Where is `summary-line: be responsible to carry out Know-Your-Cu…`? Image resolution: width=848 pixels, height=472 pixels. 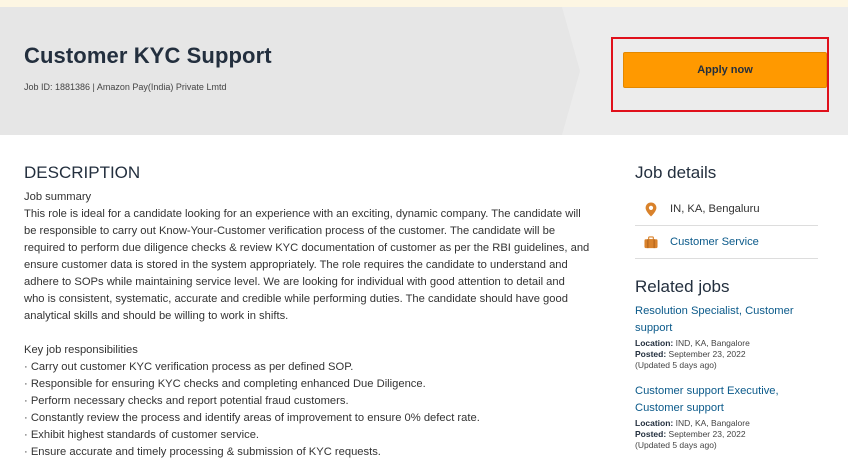
summary-line: be responsible to carry out Know-Your-Cu… is located at coordinates (290, 231).